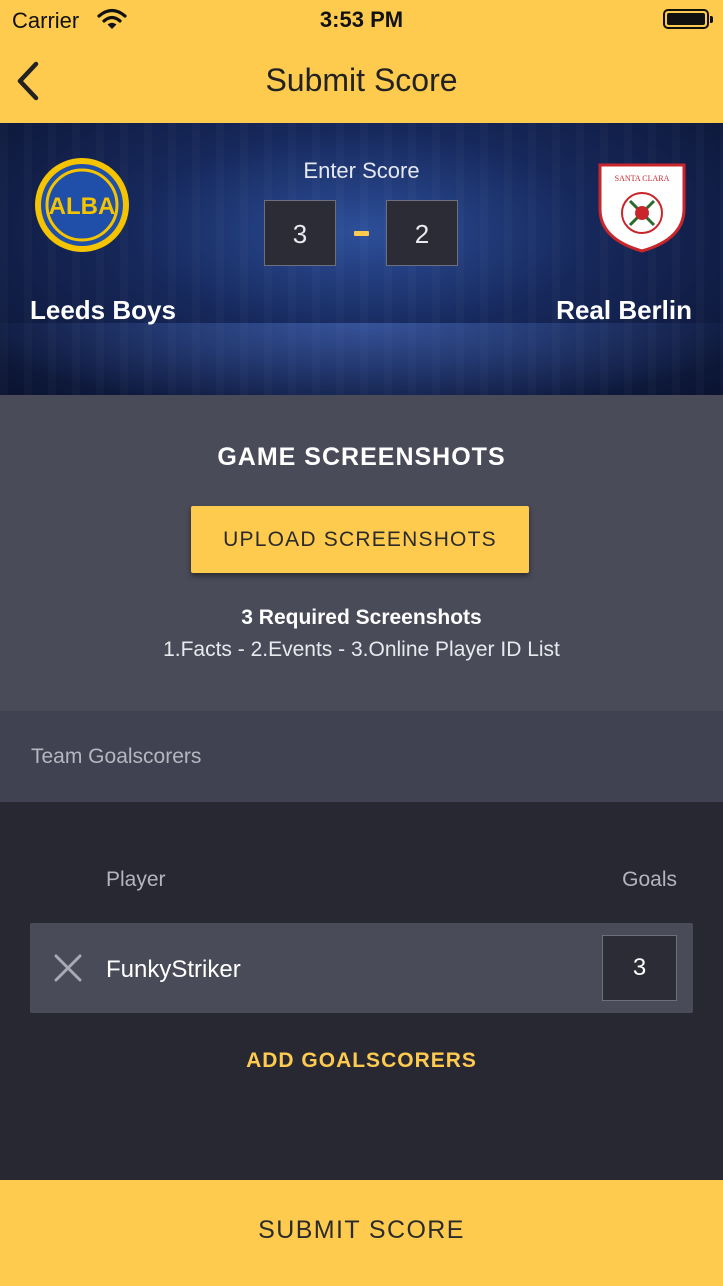 Image resolution: width=723 pixels, height=1286 pixels. Describe the element at coordinates (360, 539) in the screenshot. I see `upload-screenshots-button: UPLOAD SCREENSHOTS` at that location.